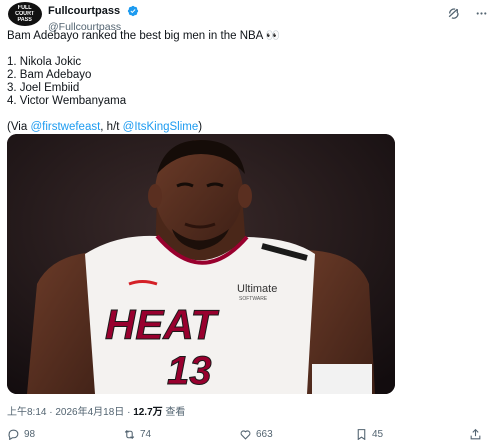 Image resolution: width=500 pixels, height=440 pixels. Describe the element at coordinates (129, 434) in the screenshot. I see `repost-icon` at that location.